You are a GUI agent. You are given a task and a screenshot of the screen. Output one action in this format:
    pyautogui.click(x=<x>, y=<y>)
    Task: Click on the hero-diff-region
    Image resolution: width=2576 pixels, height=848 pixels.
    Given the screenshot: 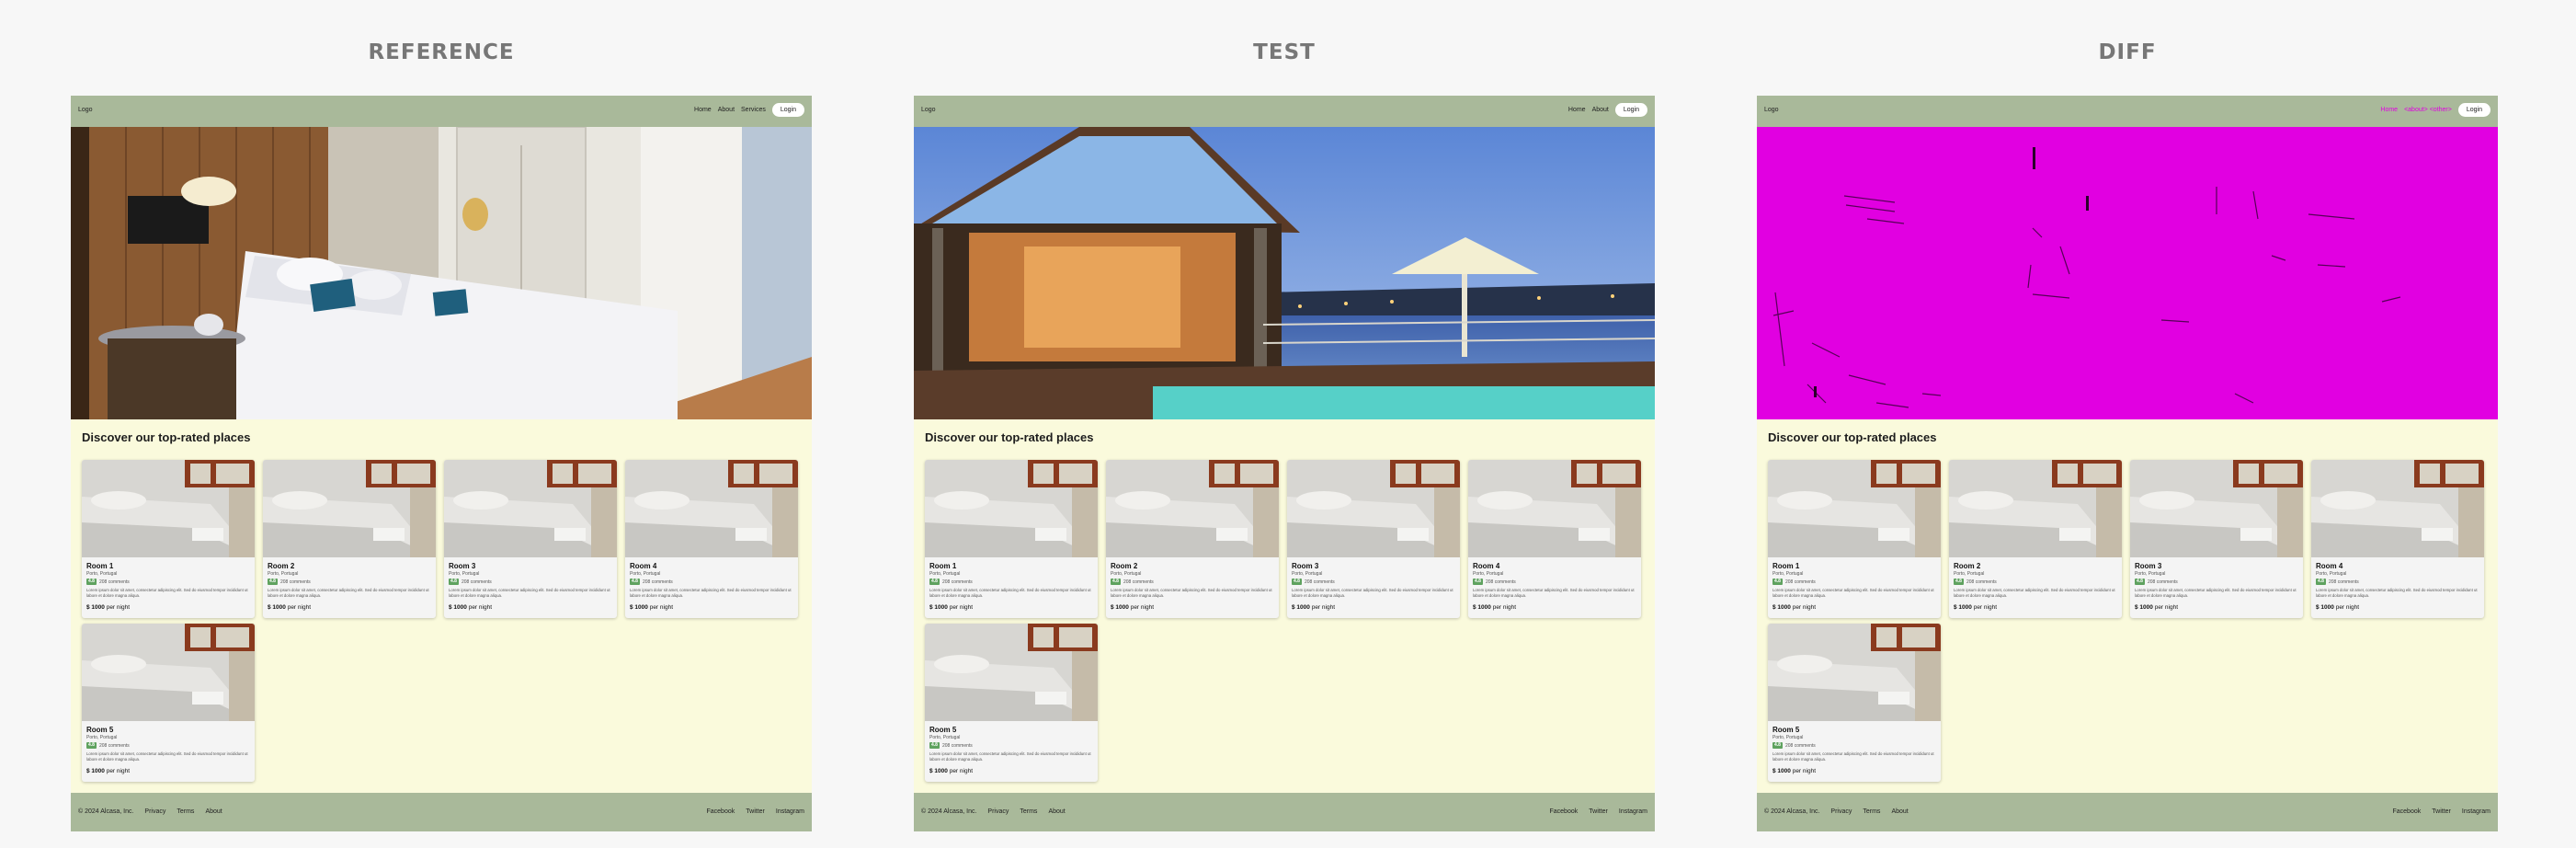 What is the action you would take?
    pyautogui.click(x=2127, y=273)
    